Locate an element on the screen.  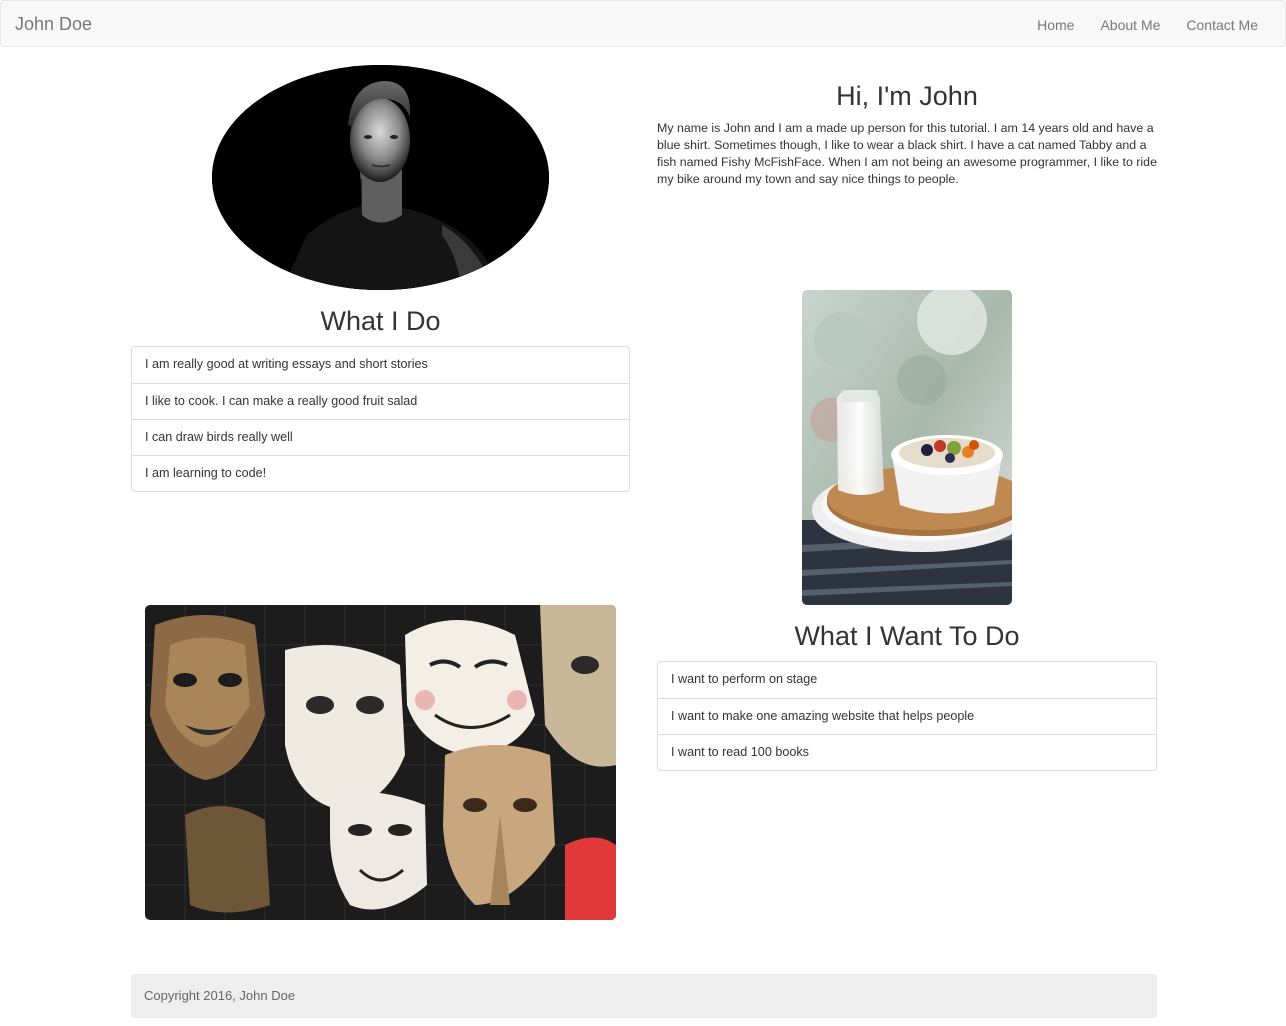
footer-copyright: Copyright 2016, John Doe is located at coordinates (220, 995).